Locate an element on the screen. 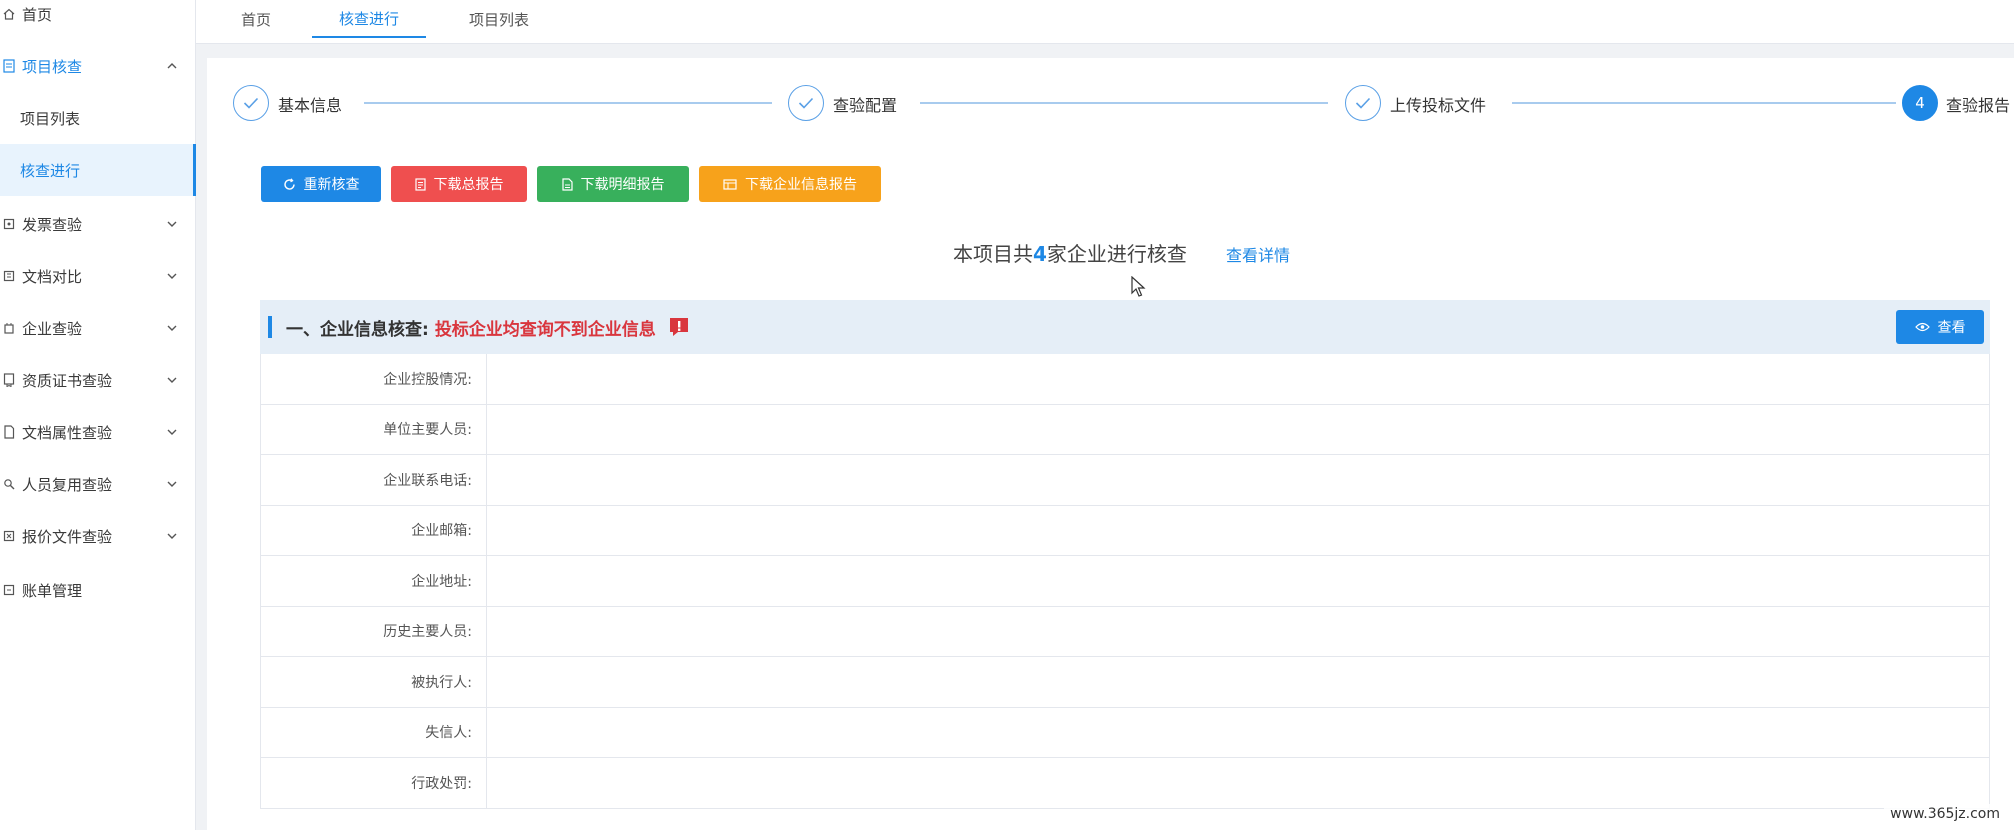 The image size is (2014, 830). invoice-icon is located at coordinates (9, 224).